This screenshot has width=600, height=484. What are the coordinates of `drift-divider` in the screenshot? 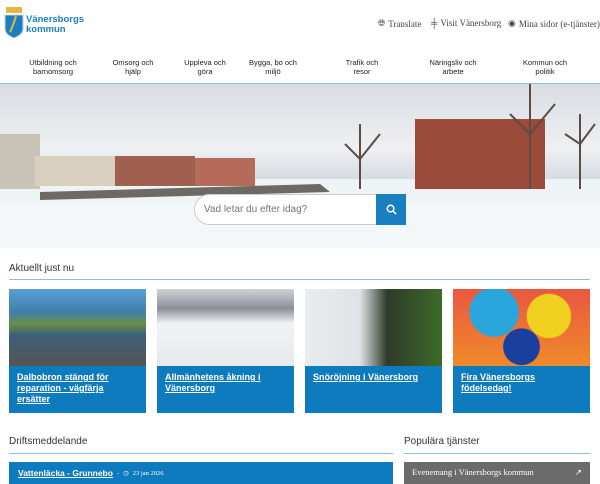 It's located at (201, 453).